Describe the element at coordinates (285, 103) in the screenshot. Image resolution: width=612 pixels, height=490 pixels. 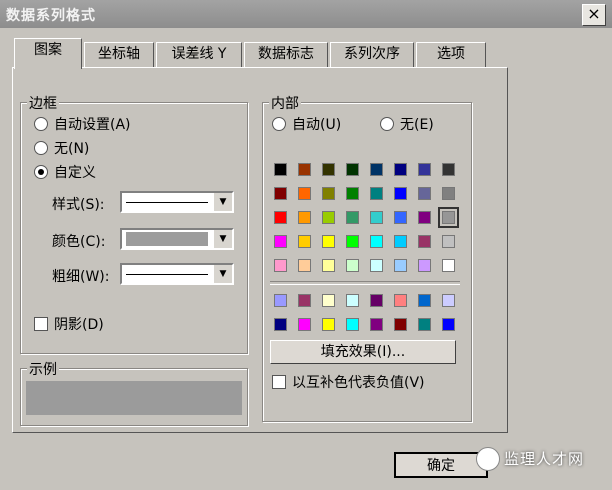
I see `area-group-label: 内部` at that location.